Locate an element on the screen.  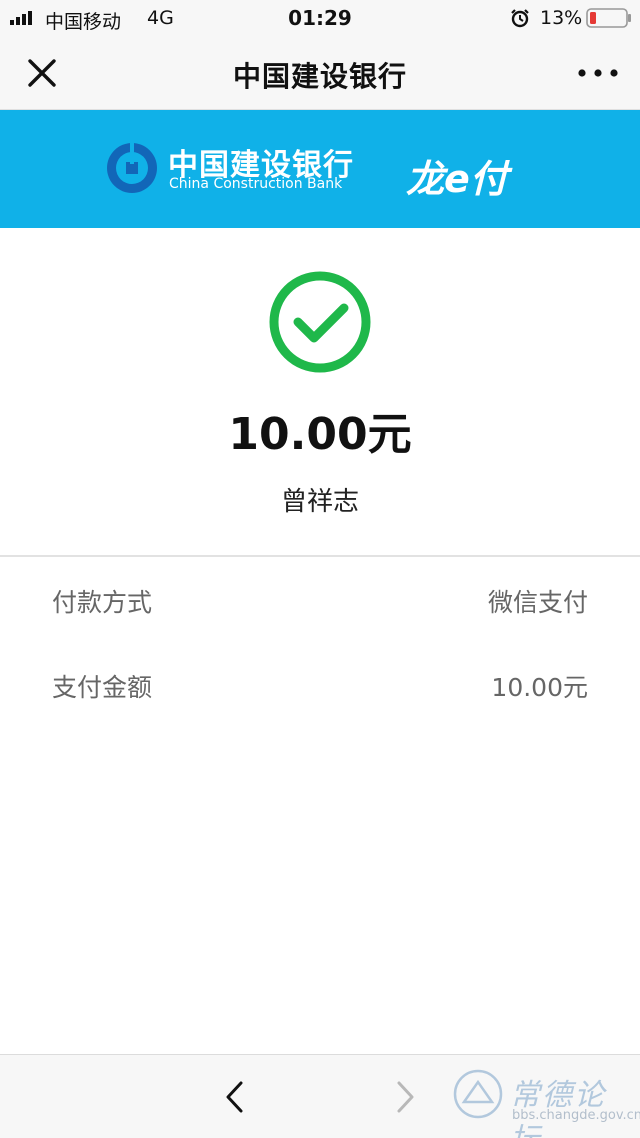
page-title: 中国建设银行 is located at coordinates (319, 76).